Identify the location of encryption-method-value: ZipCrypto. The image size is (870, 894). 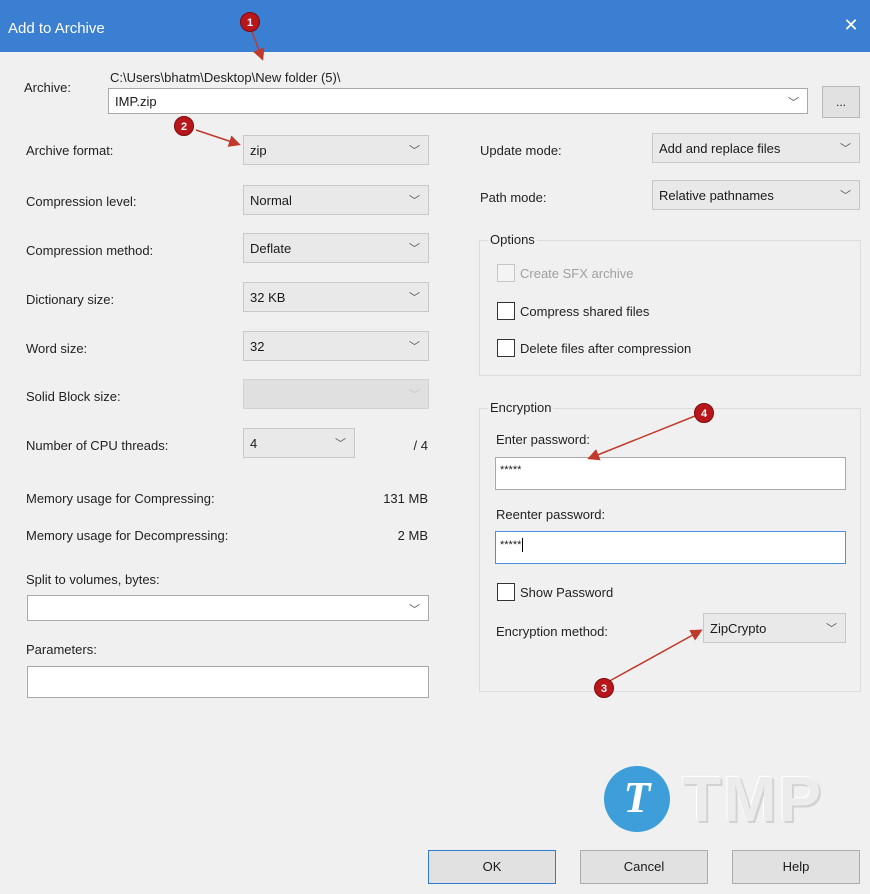
(738, 628).